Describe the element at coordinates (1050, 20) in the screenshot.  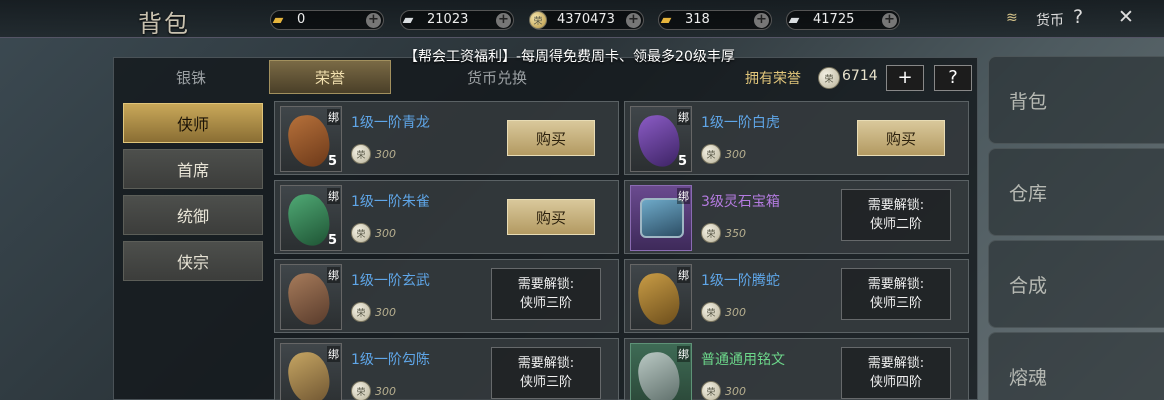
I see `currency-label: 货币` at that location.